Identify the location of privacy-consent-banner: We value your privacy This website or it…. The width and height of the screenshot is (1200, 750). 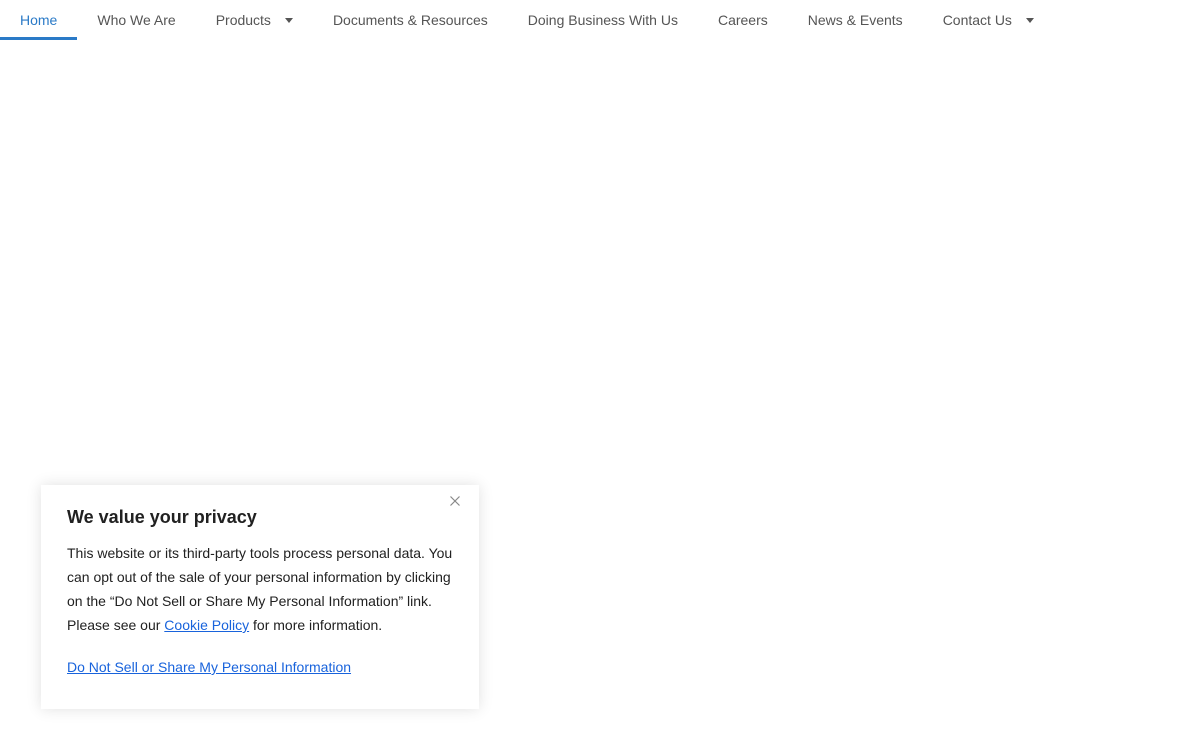
(260, 597).